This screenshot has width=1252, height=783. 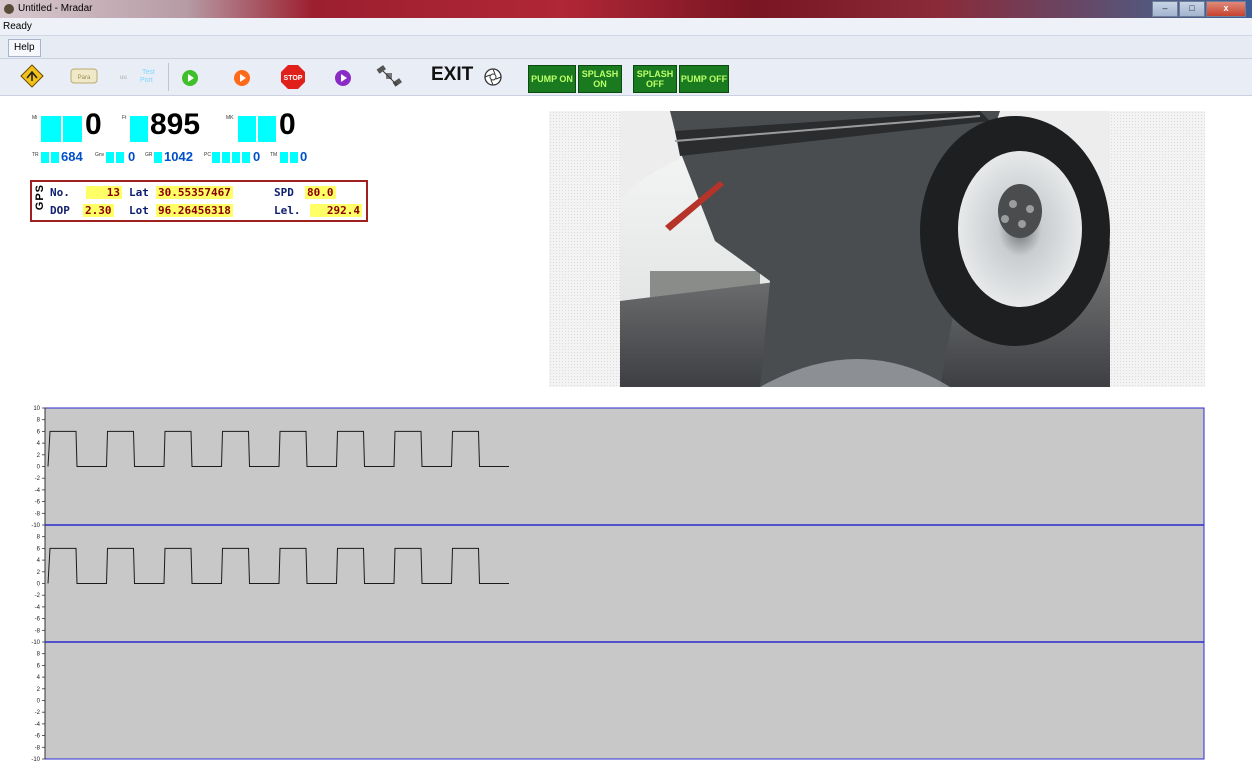 I want to click on mi-value: 0, so click(x=93, y=124).